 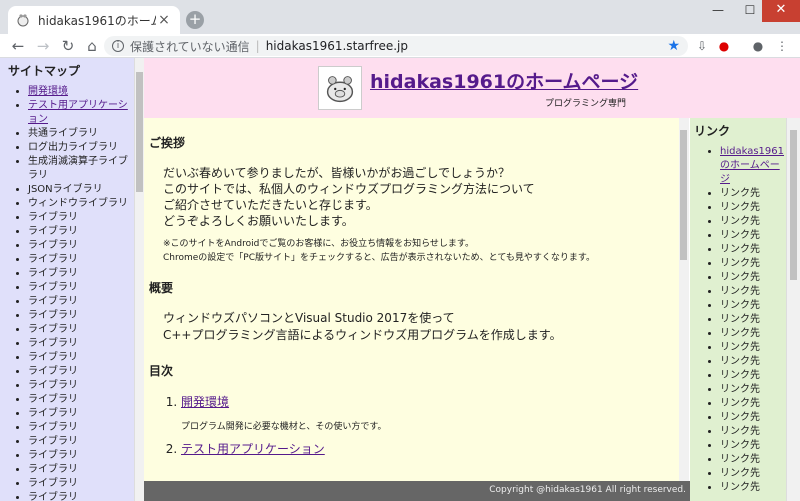 What do you see at coordinates (793, 205) in the screenshot?
I see `links-scroll-thumb` at bounding box center [793, 205].